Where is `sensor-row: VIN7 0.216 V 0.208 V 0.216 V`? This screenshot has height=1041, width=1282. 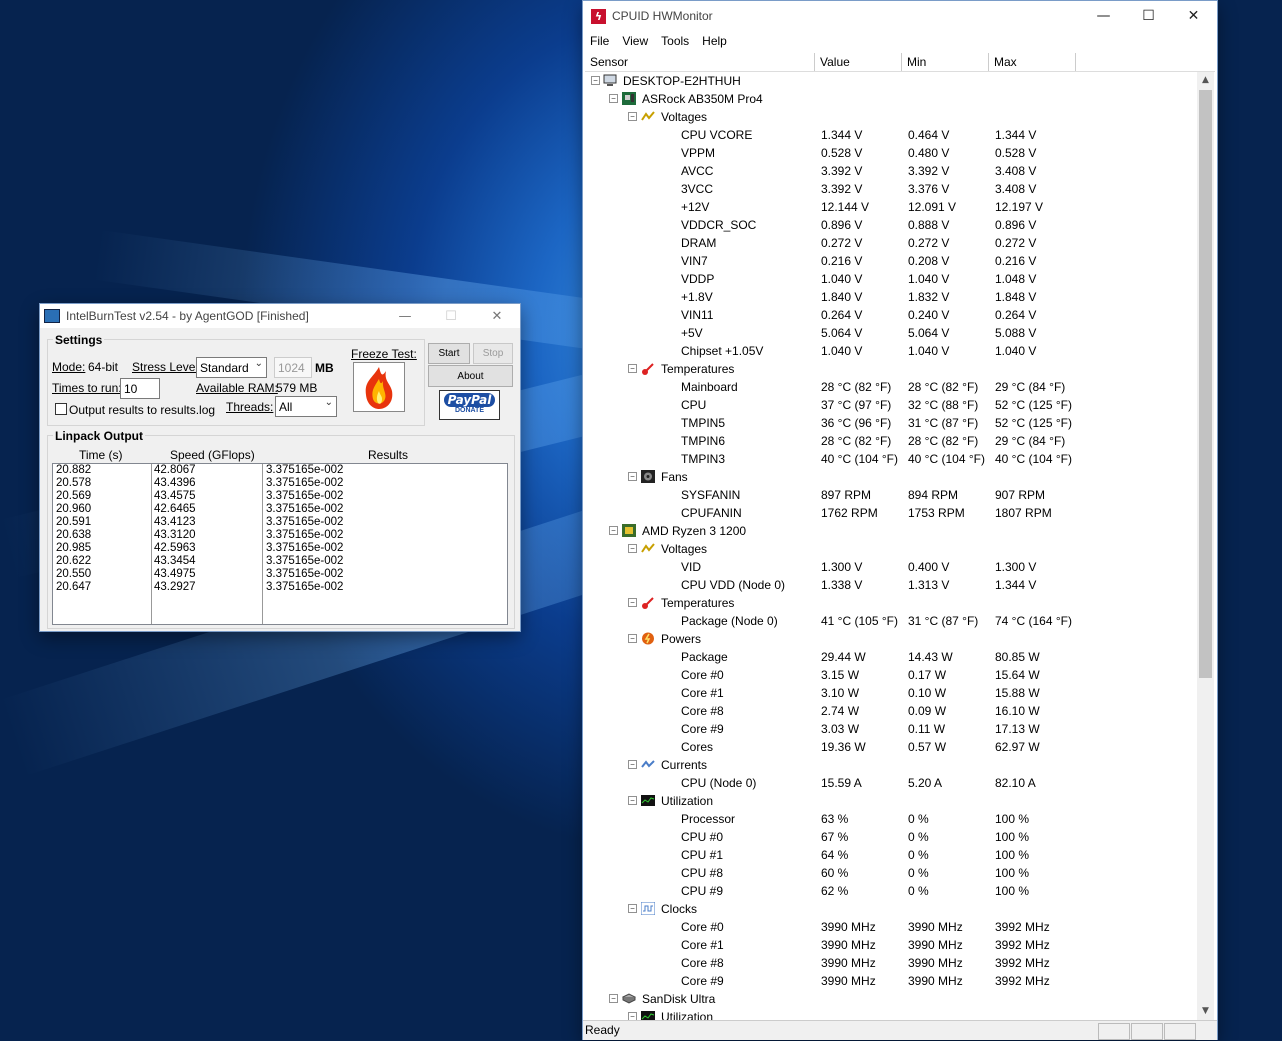
sensor-row: VIN7 0.216 V 0.208 V 0.216 V is located at coordinates (891, 261).